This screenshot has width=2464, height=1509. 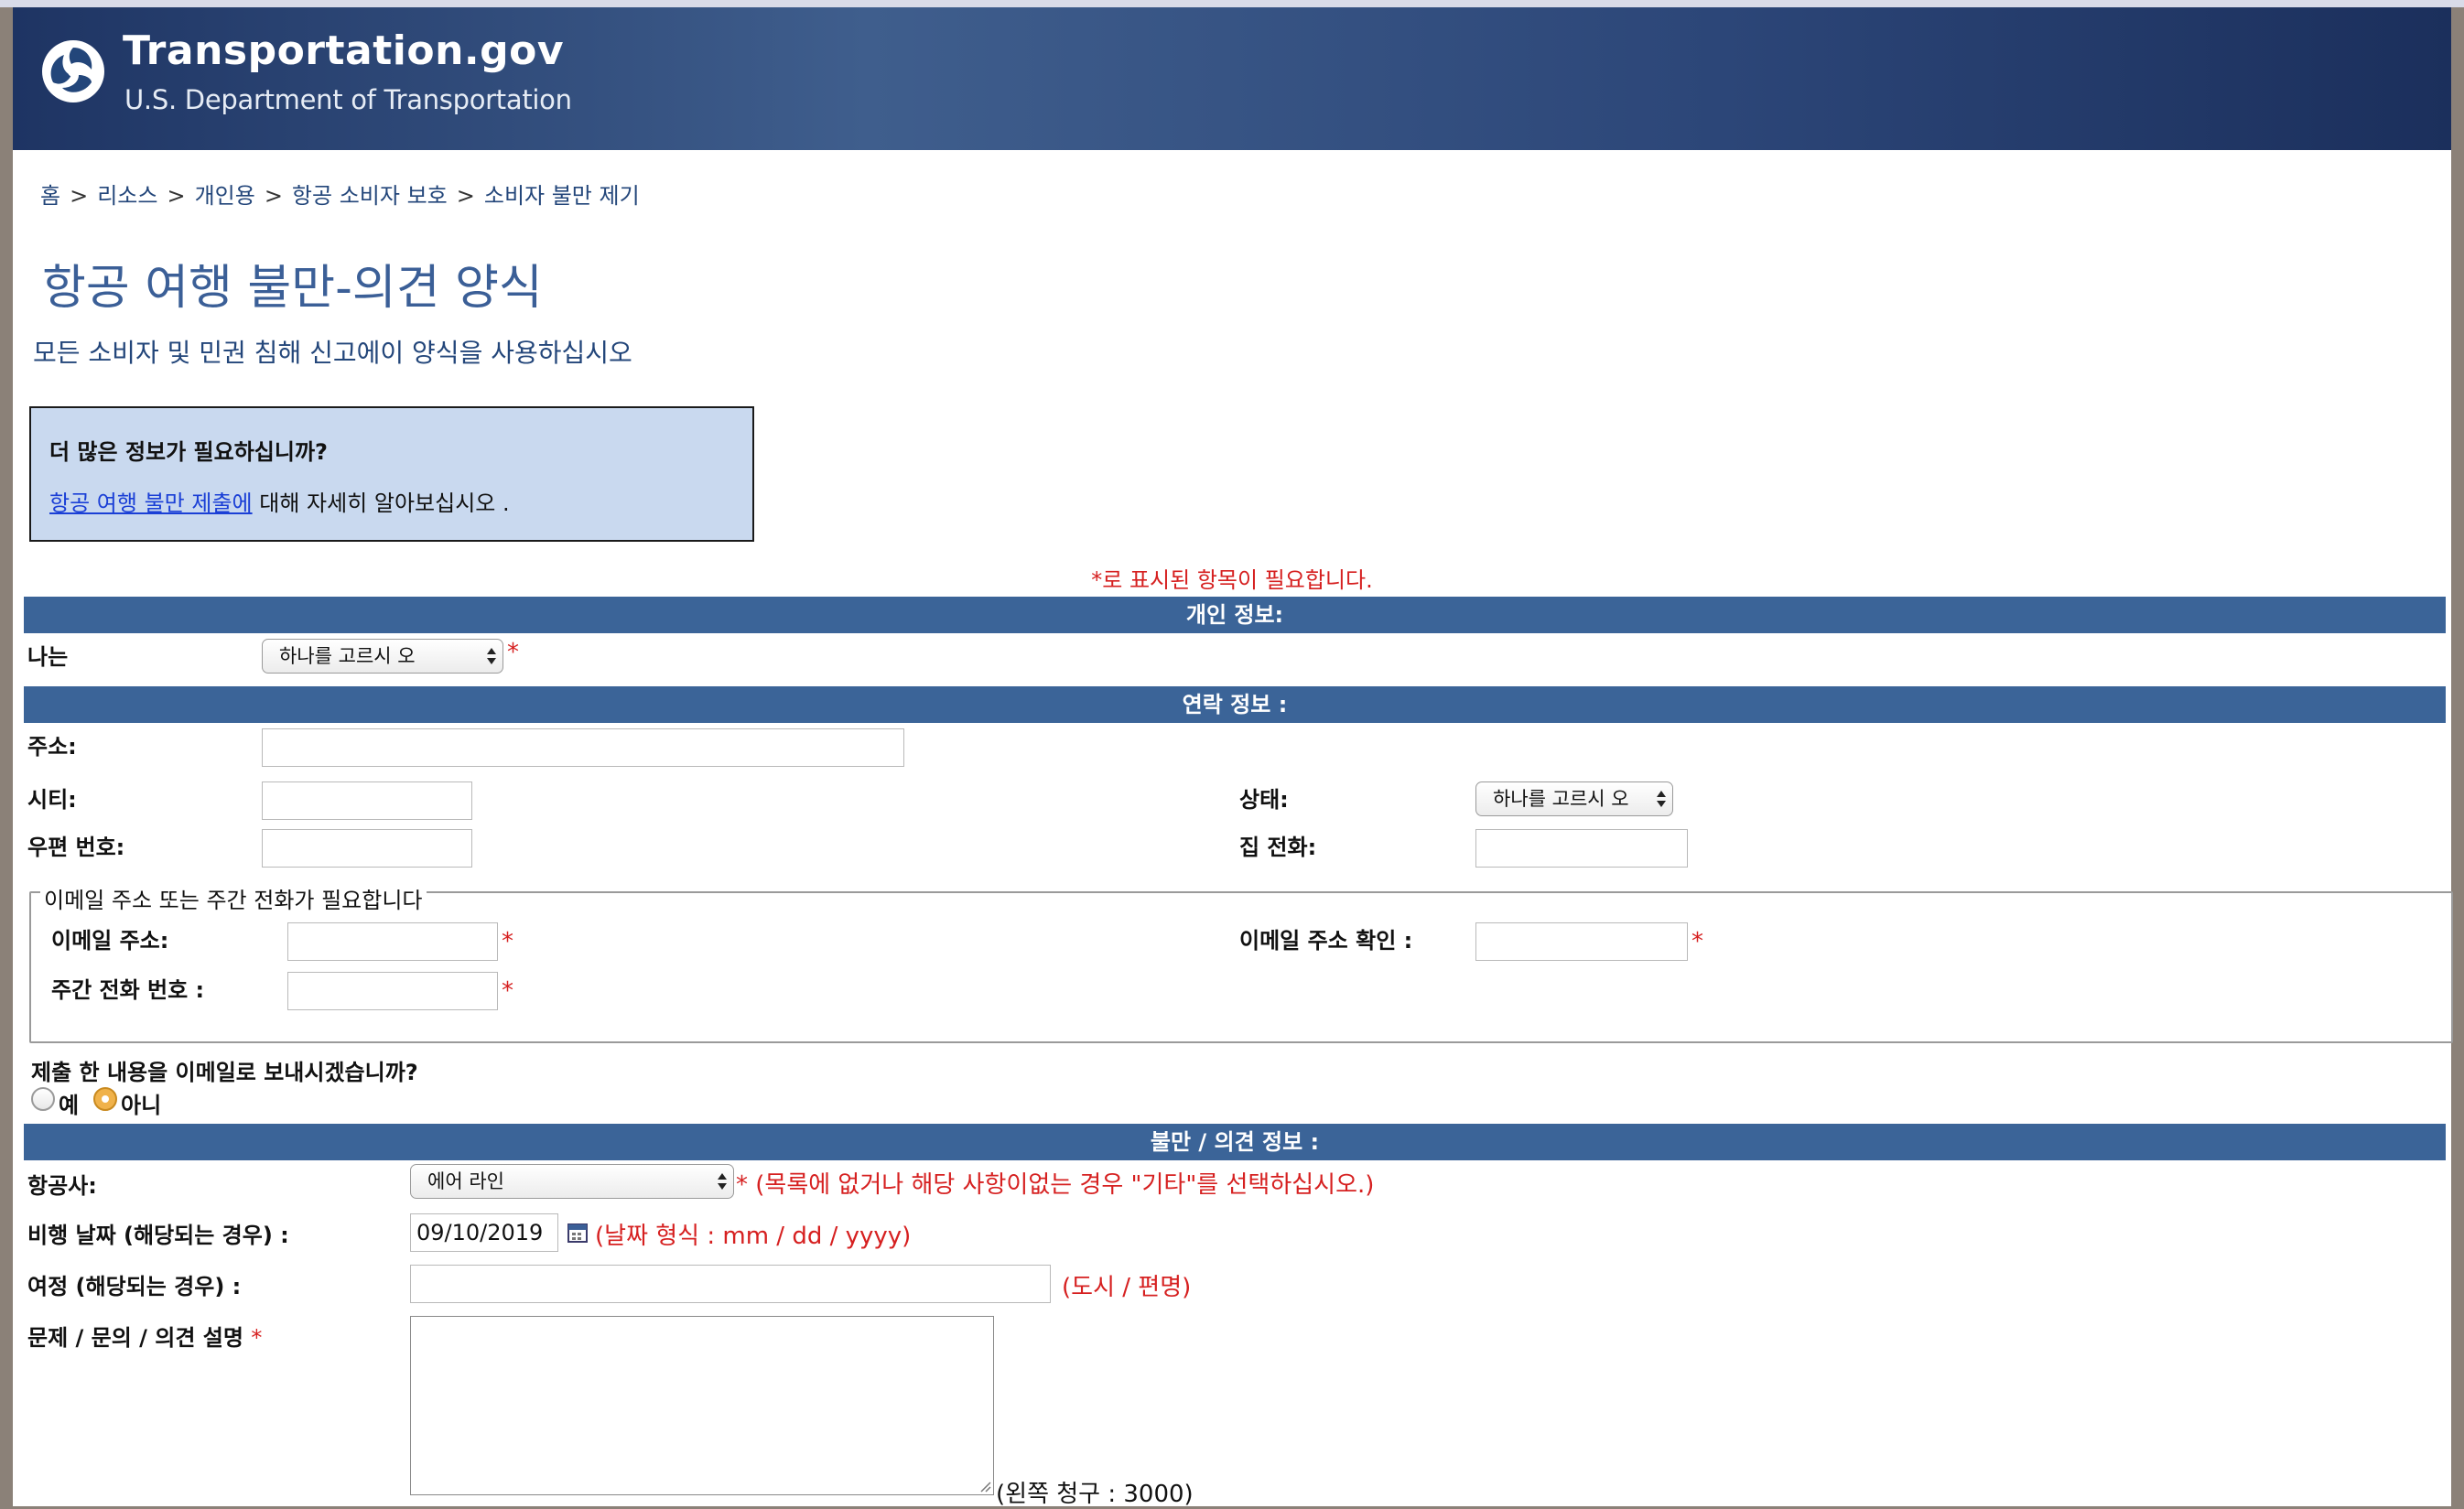 I want to click on itinerary-input, so click(x=730, y=1284).